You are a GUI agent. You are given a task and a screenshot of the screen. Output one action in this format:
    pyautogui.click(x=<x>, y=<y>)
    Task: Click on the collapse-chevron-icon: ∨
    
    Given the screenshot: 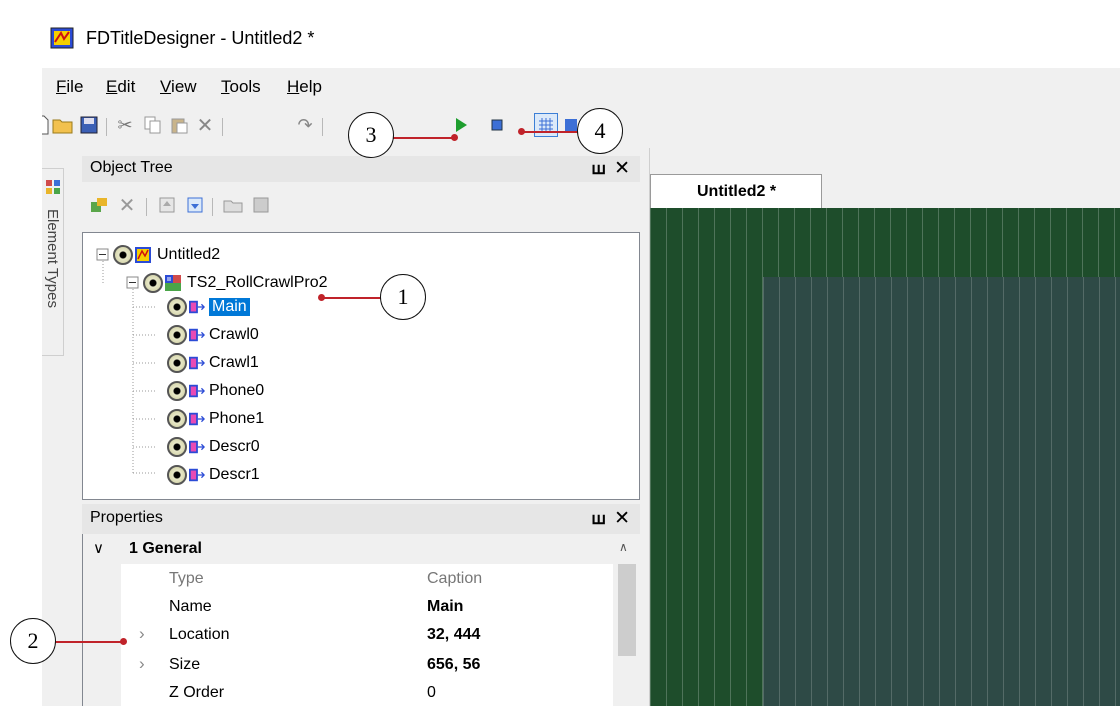 What is the action you would take?
    pyautogui.click(x=98, y=548)
    